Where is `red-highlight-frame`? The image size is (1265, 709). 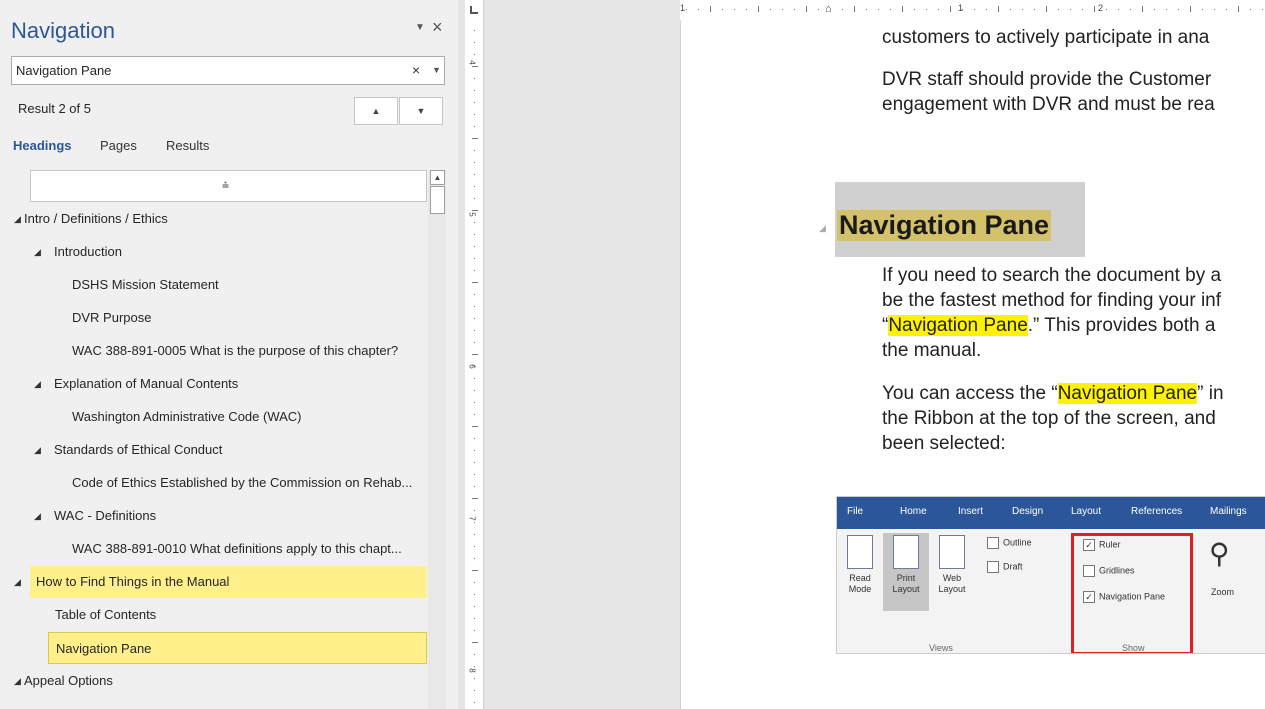
red-highlight-frame is located at coordinates (1132, 593).